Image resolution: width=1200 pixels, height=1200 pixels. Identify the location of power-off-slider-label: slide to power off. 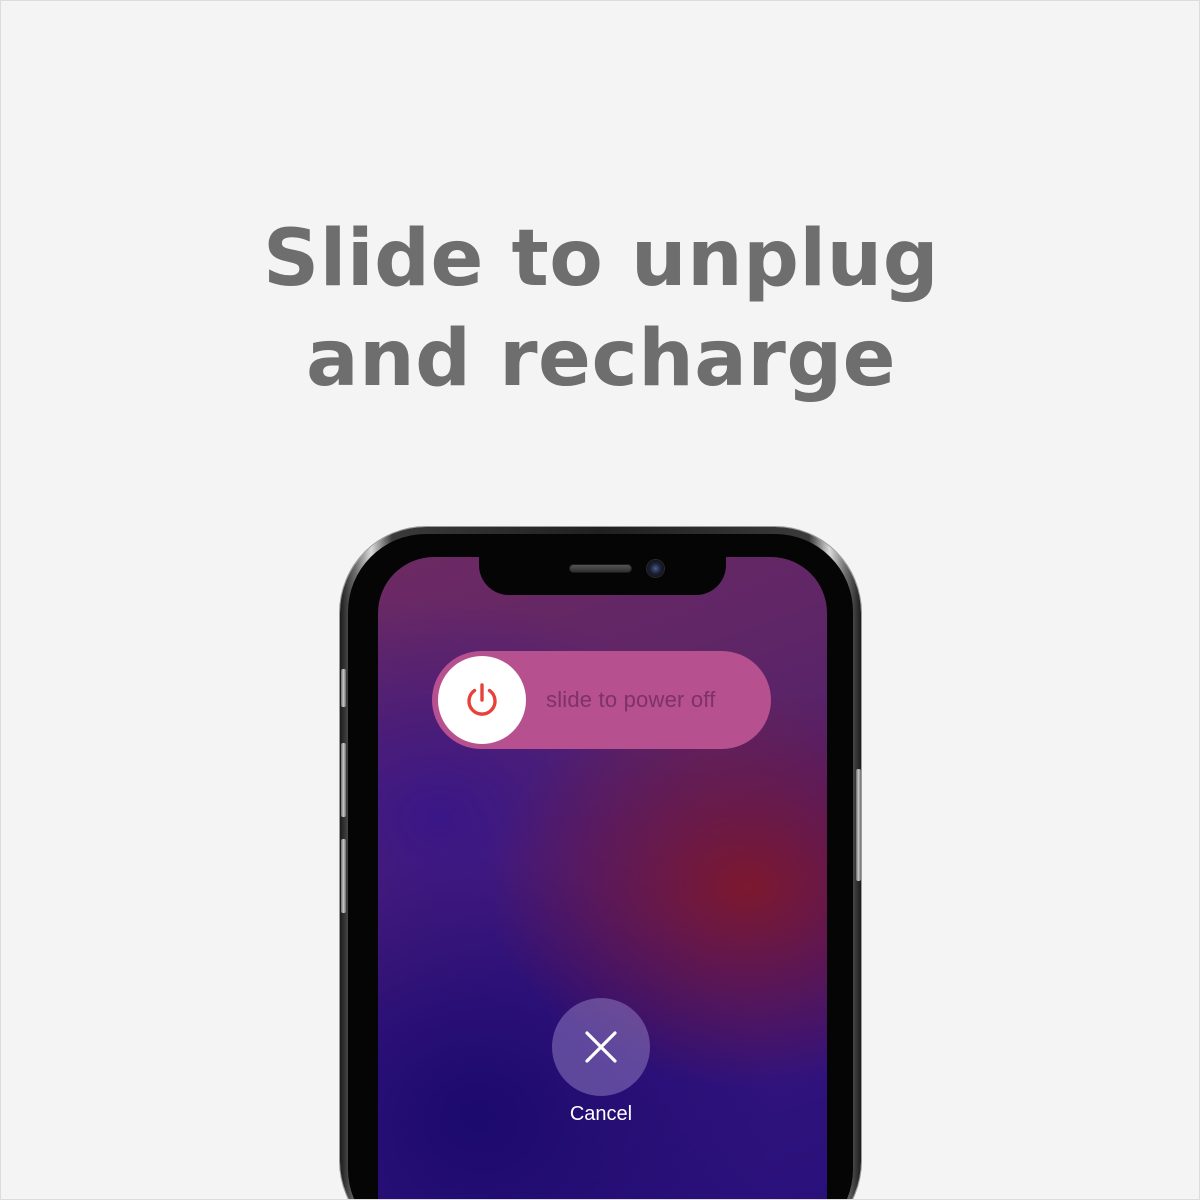
(631, 699).